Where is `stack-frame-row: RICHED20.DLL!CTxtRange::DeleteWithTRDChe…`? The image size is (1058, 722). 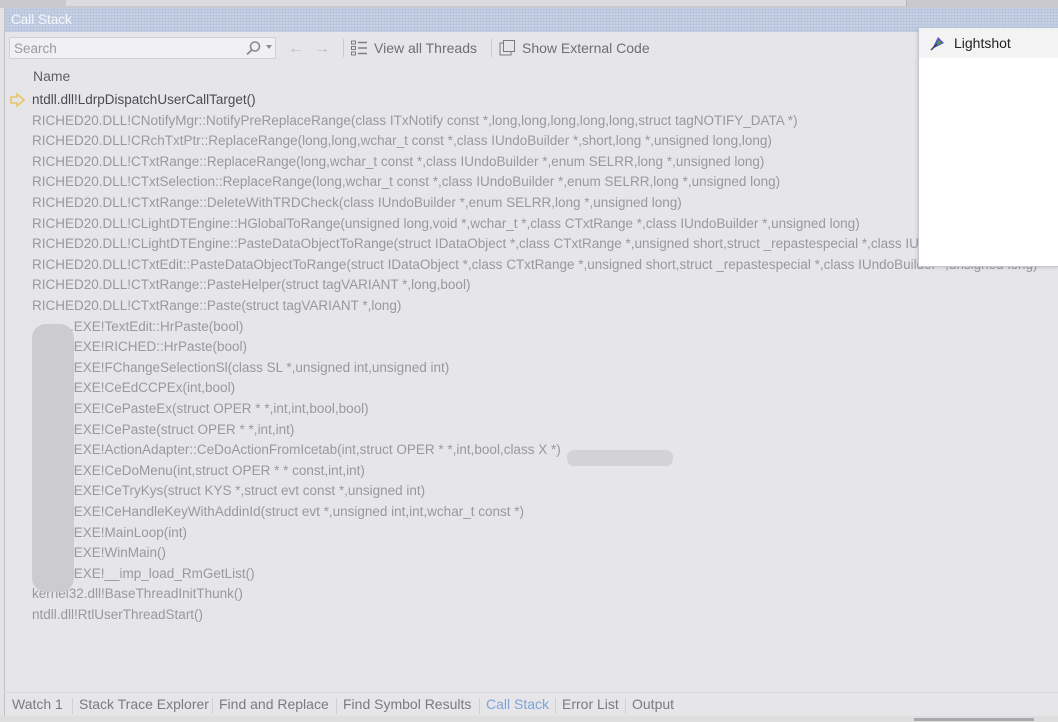 stack-frame-row: RICHED20.DLL!CTxtRange::DeleteWithTRDChe… is located at coordinates (531, 203).